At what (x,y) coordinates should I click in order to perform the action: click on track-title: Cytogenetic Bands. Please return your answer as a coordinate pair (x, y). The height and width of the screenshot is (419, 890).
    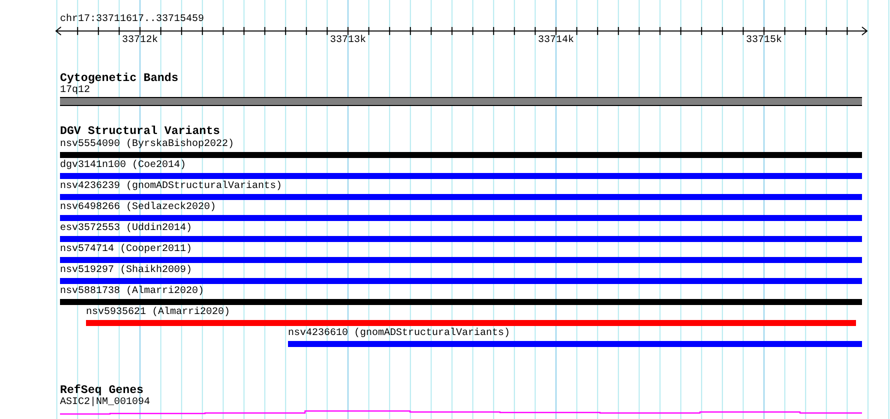
    Looking at the image, I should click on (119, 79).